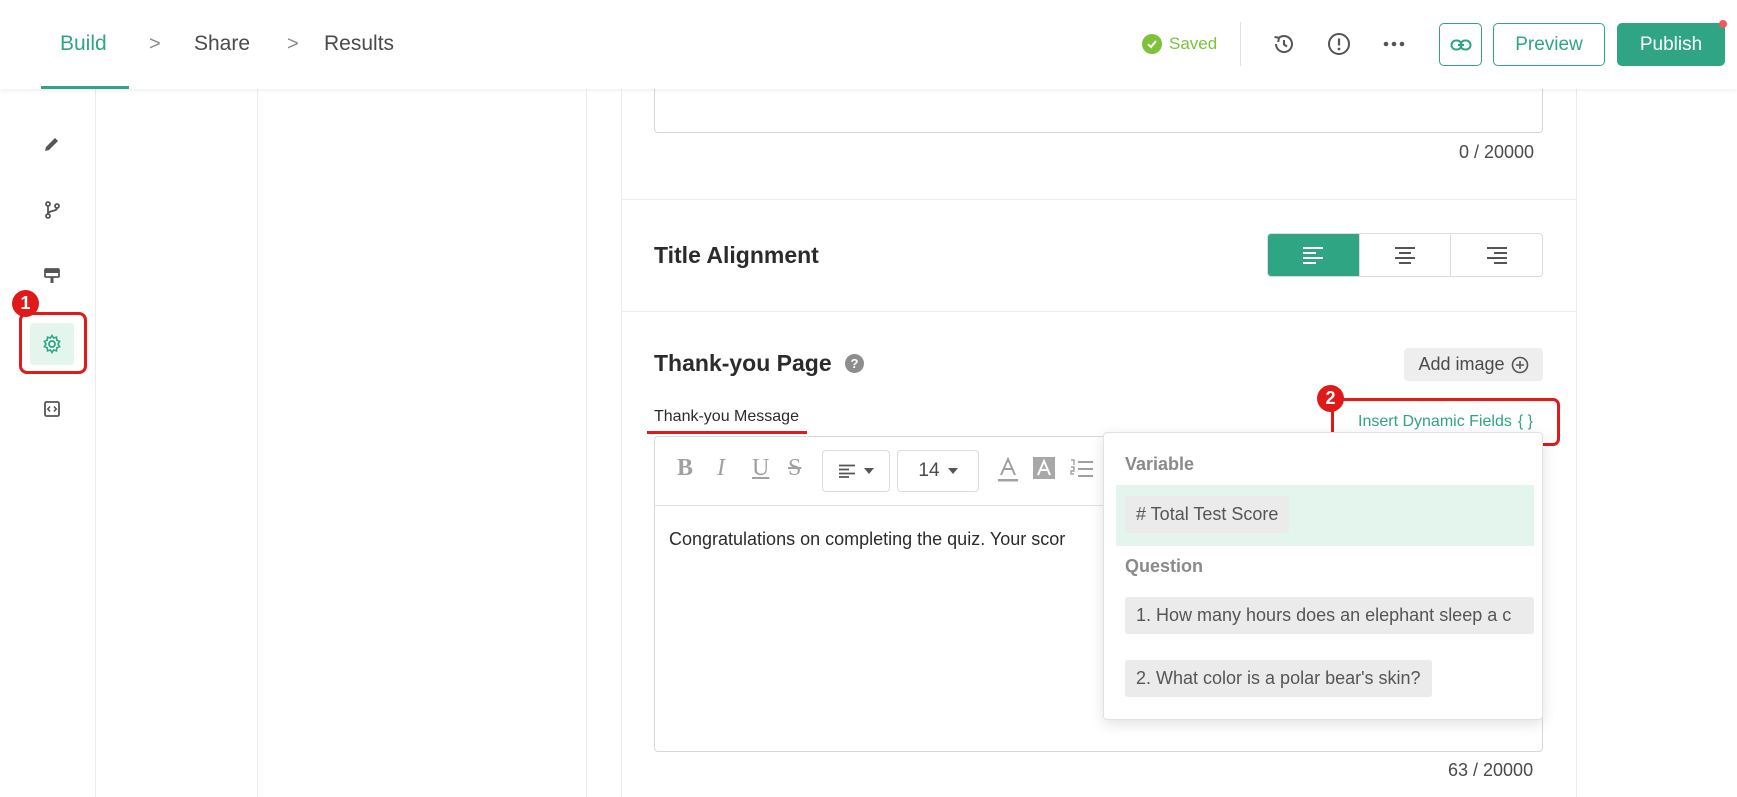 Image resolution: width=1737 pixels, height=797 pixels. I want to click on preview-button: Preview, so click(1549, 44).